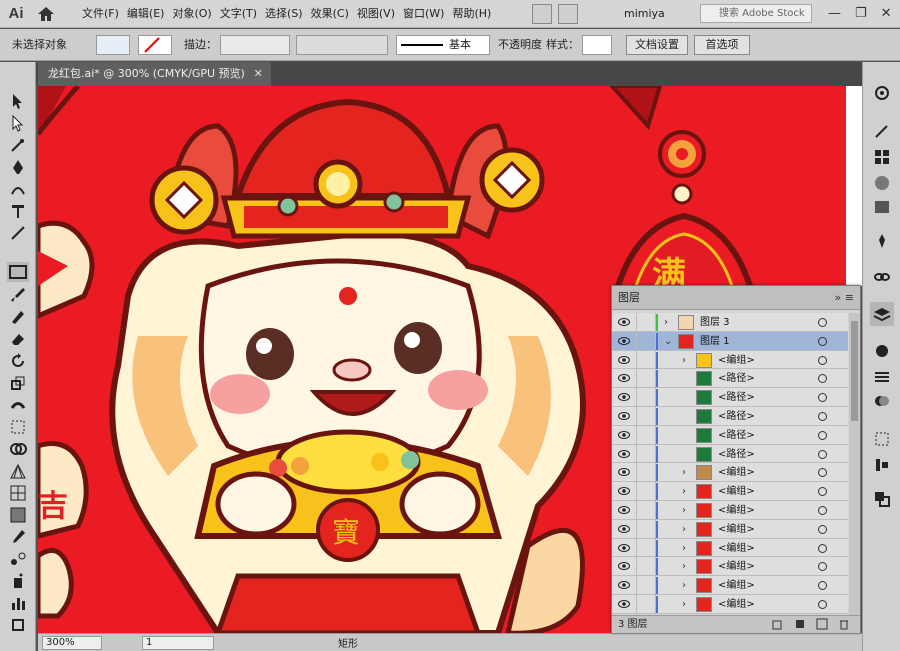  I want to click on layer-row: ⌄ 图层 1, so click(730, 341).